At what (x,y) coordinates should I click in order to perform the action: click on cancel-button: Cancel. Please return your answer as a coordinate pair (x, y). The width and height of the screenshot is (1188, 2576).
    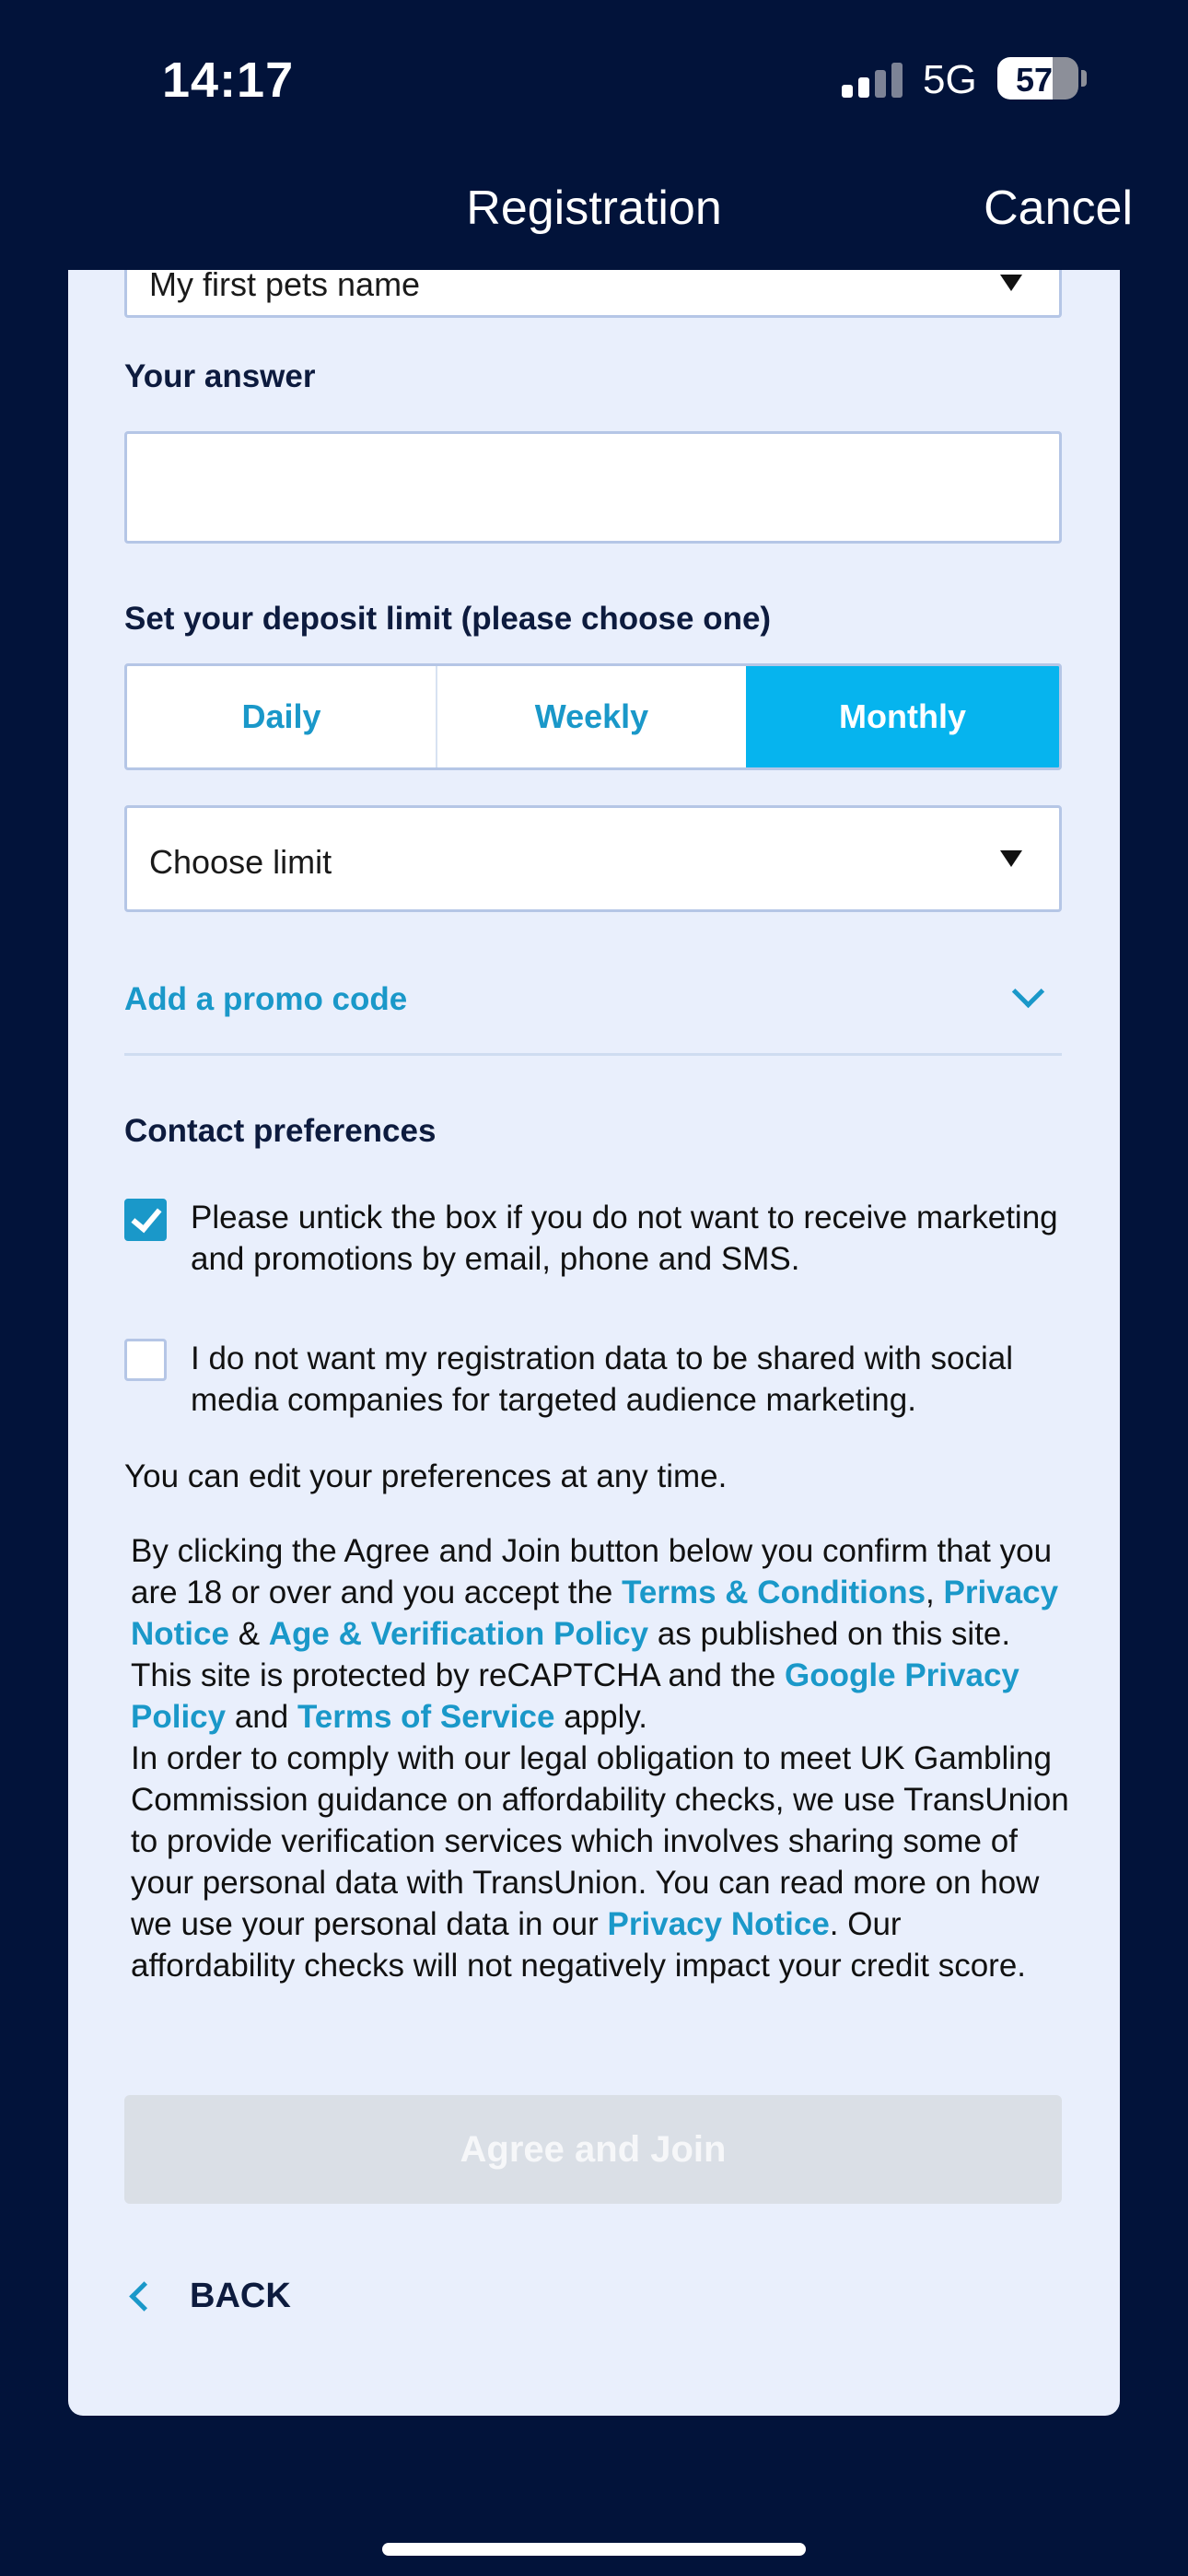
    Looking at the image, I should click on (1058, 208).